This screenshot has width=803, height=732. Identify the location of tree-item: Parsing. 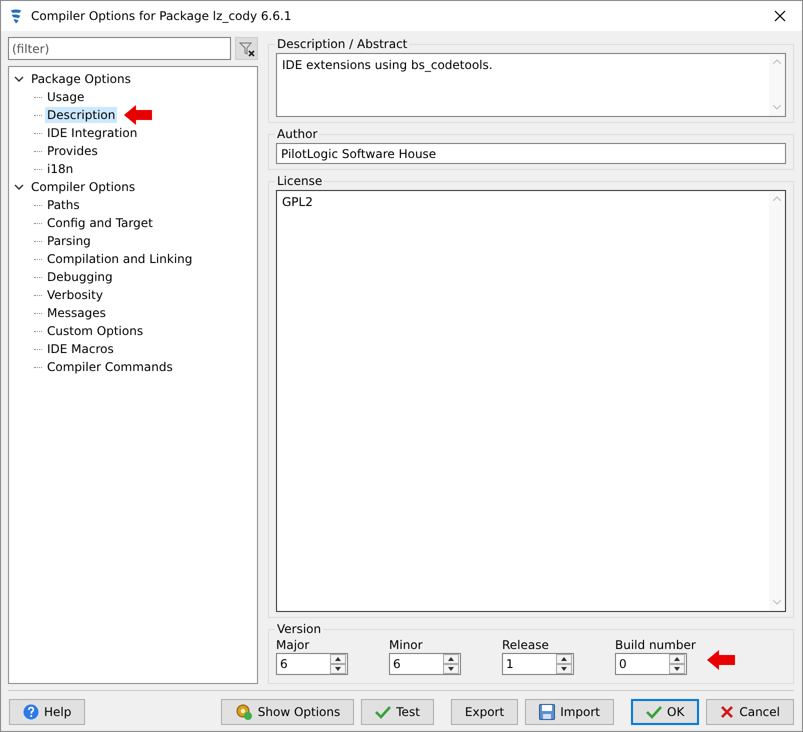
(69, 241).